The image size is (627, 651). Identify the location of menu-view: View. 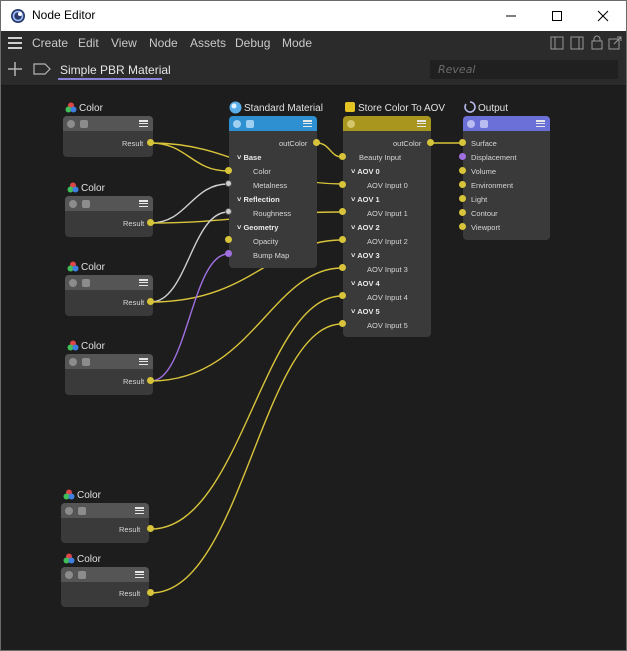
(124, 43).